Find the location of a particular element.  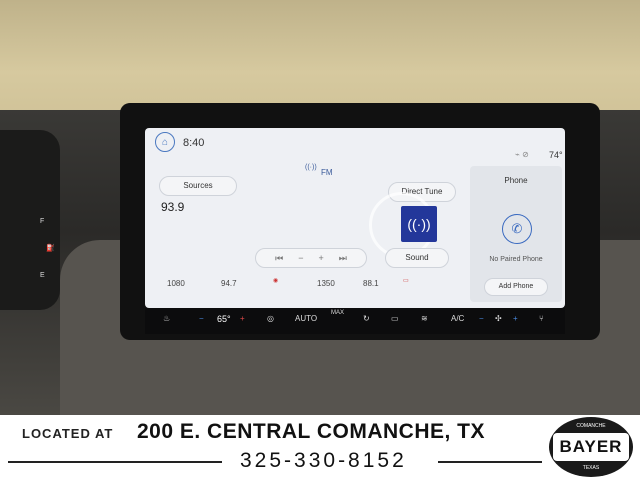

sources-button: Sources is located at coordinates (198, 186).